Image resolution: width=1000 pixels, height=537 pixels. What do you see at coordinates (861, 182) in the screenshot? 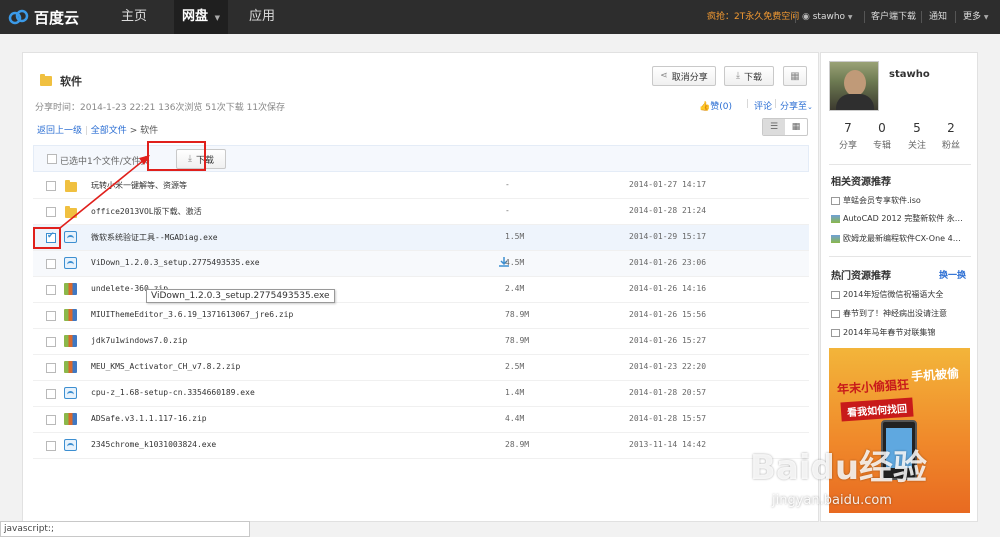
I see `related-heading: 相关资源推荐` at bounding box center [861, 182].